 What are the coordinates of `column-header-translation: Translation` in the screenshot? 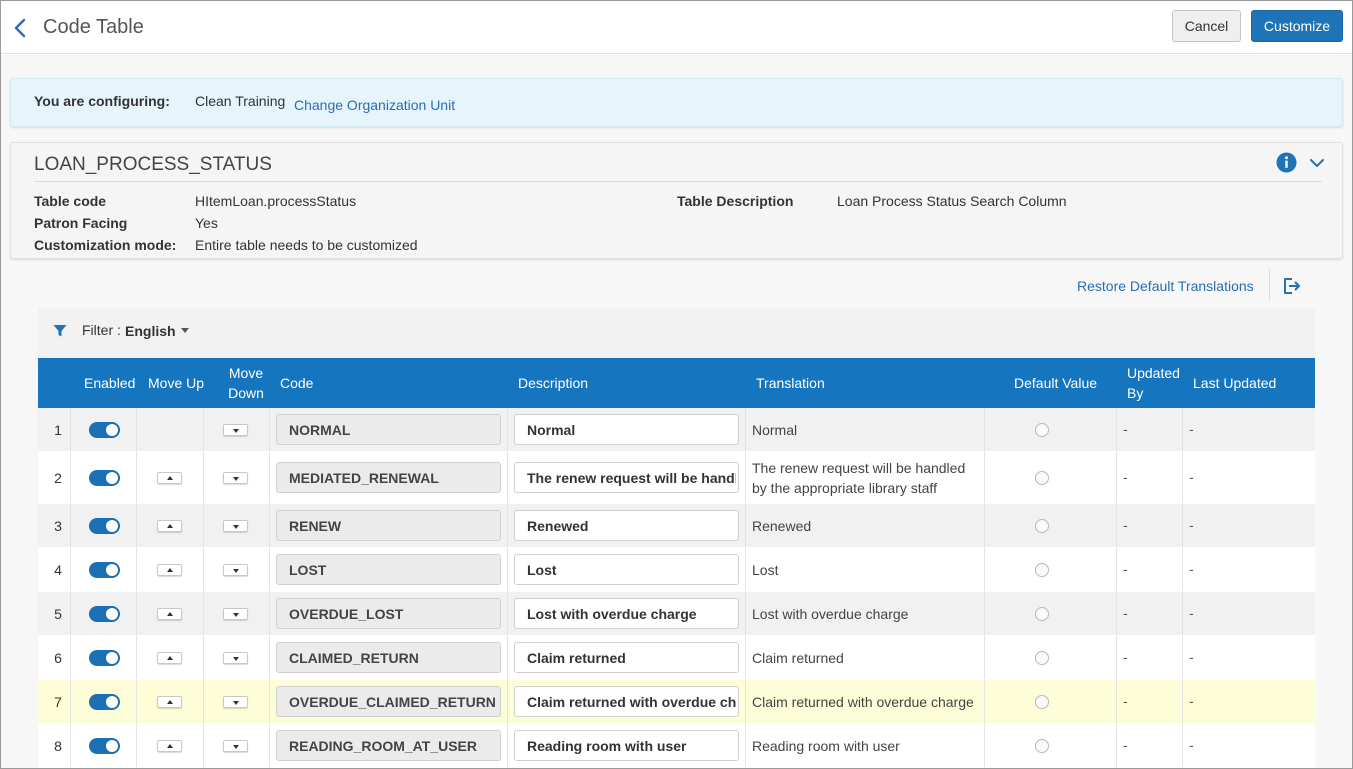 It's located at (790, 383).